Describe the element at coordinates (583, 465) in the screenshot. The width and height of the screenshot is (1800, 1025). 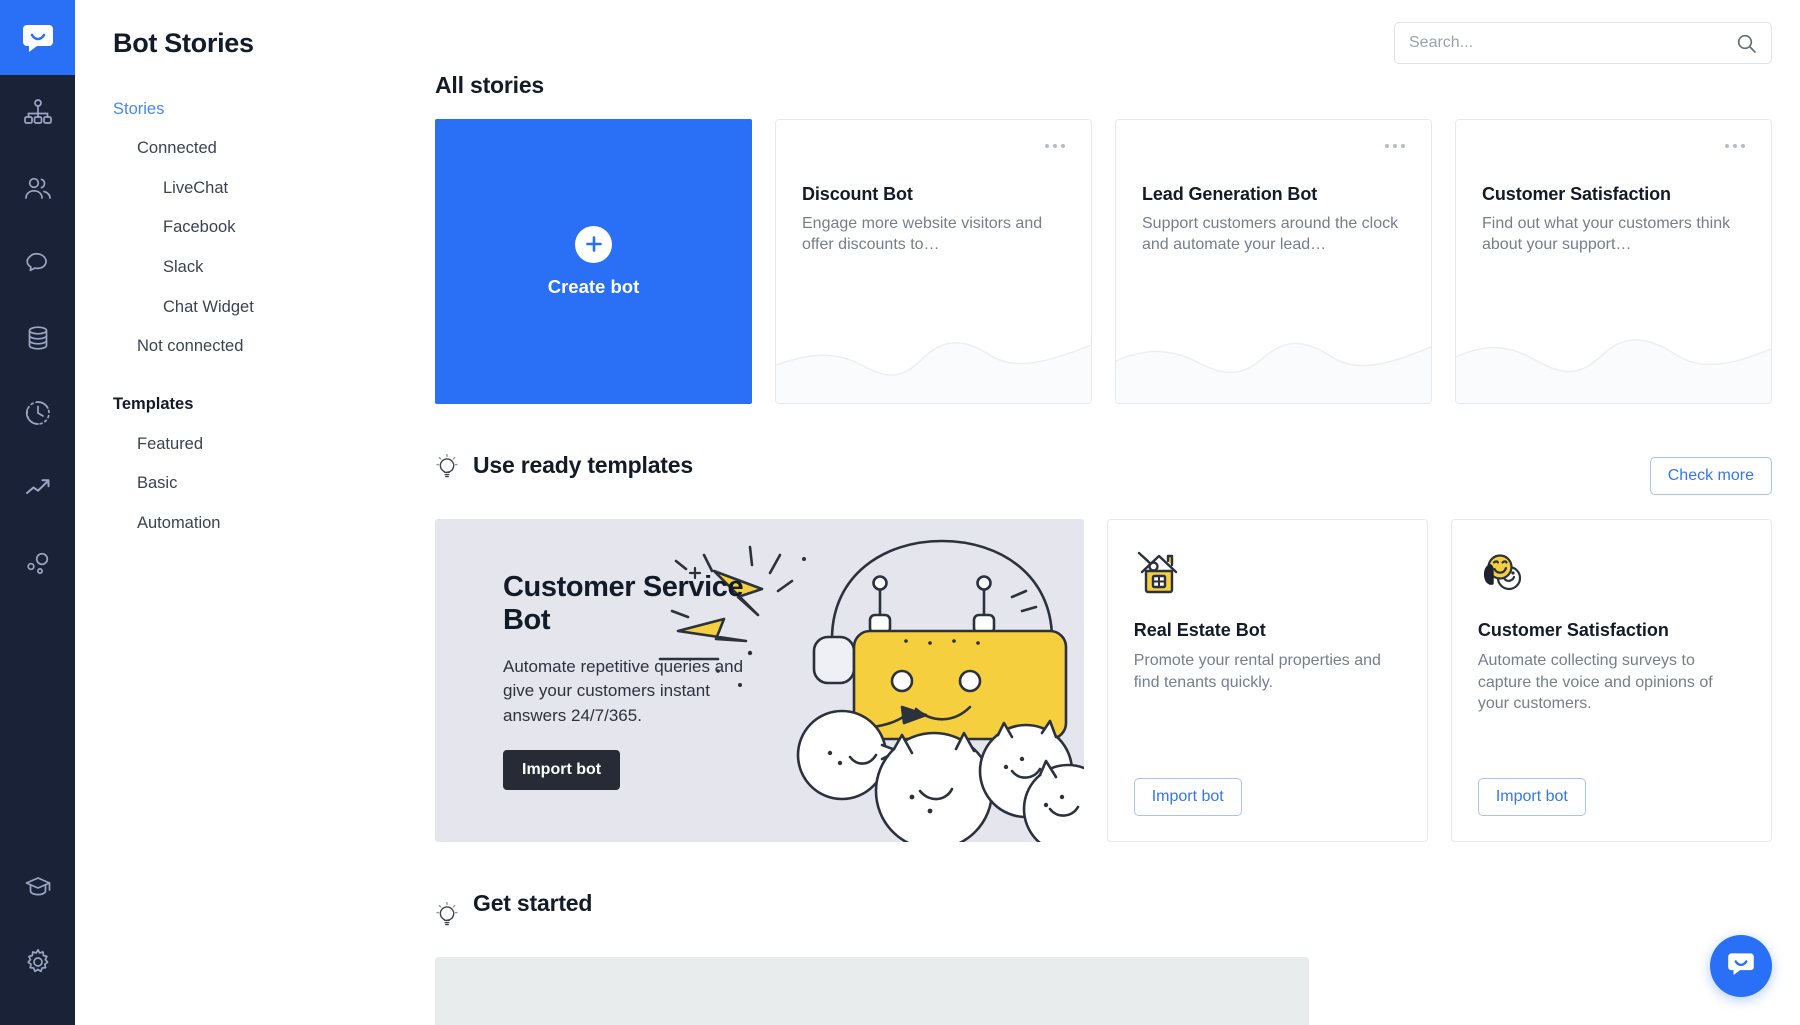
I see `templates-heading: Use ready templates` at that location.